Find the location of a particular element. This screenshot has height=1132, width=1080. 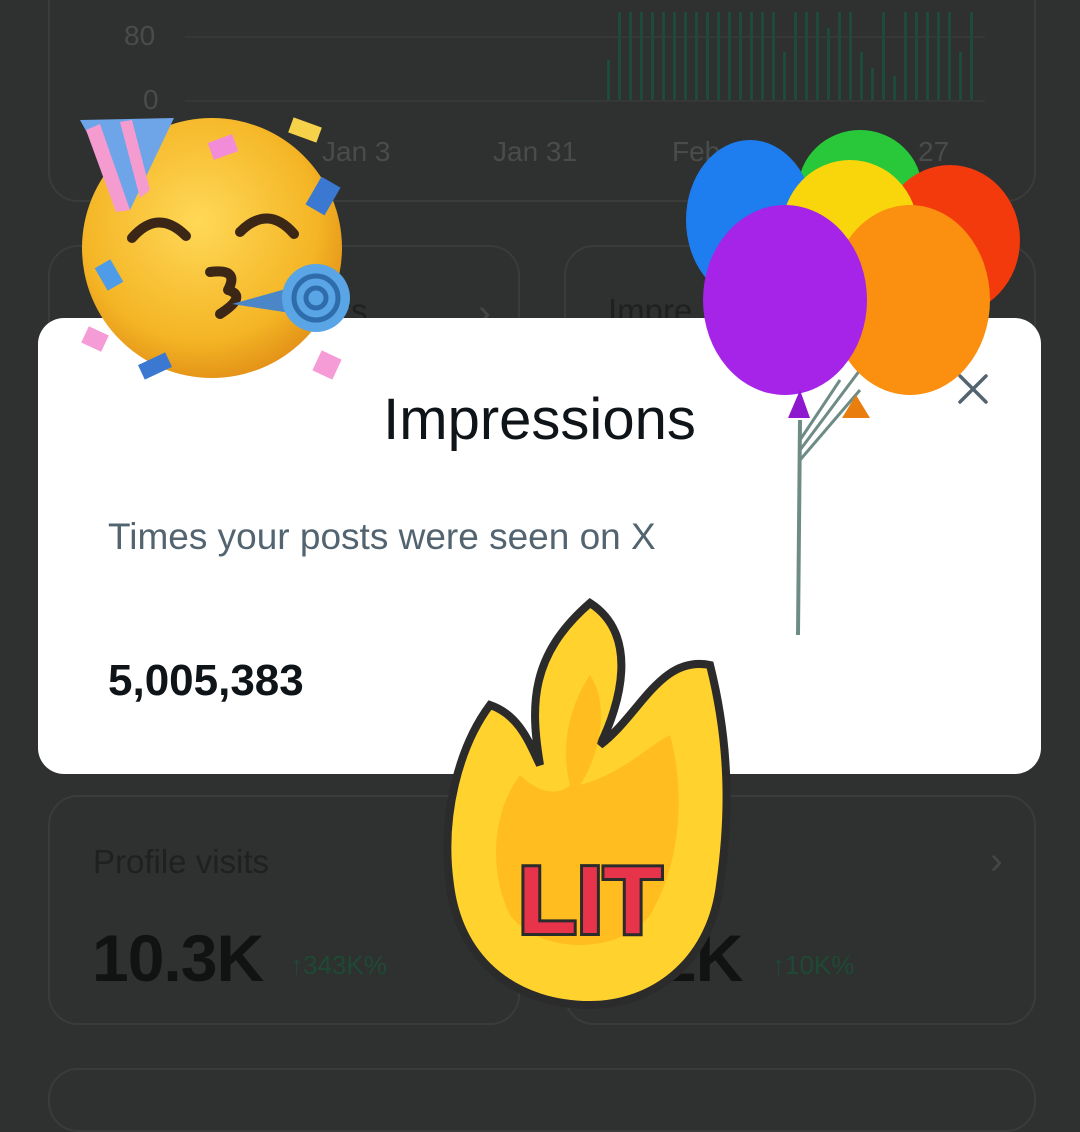

second-stat-delta-value: 10K% is located at coordinates (820, 965).